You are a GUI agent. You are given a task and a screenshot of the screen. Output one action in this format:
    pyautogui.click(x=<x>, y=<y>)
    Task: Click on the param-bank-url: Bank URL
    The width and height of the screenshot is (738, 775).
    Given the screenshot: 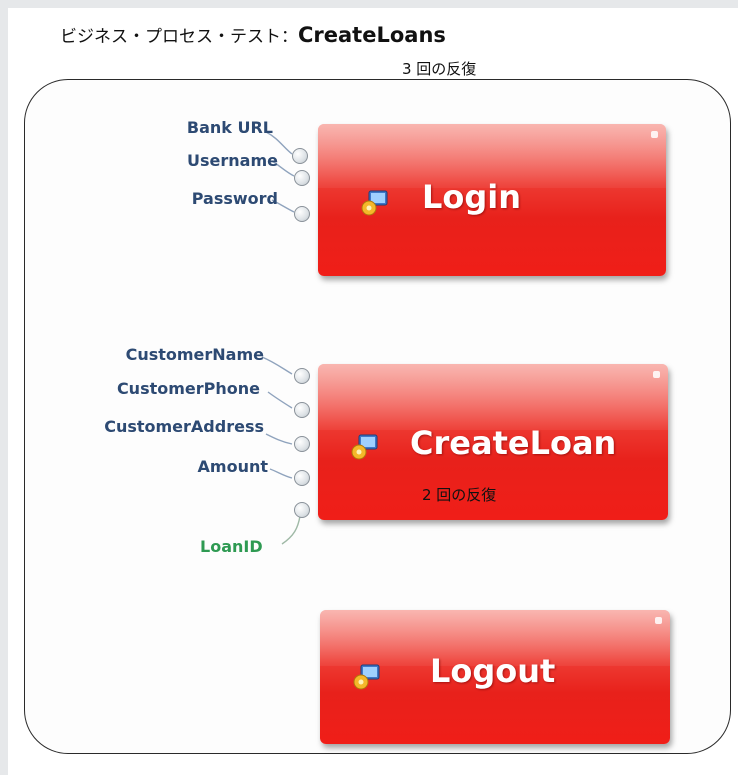 What is the action you would take?
    pyautogui.click(x=230, y=127)
    